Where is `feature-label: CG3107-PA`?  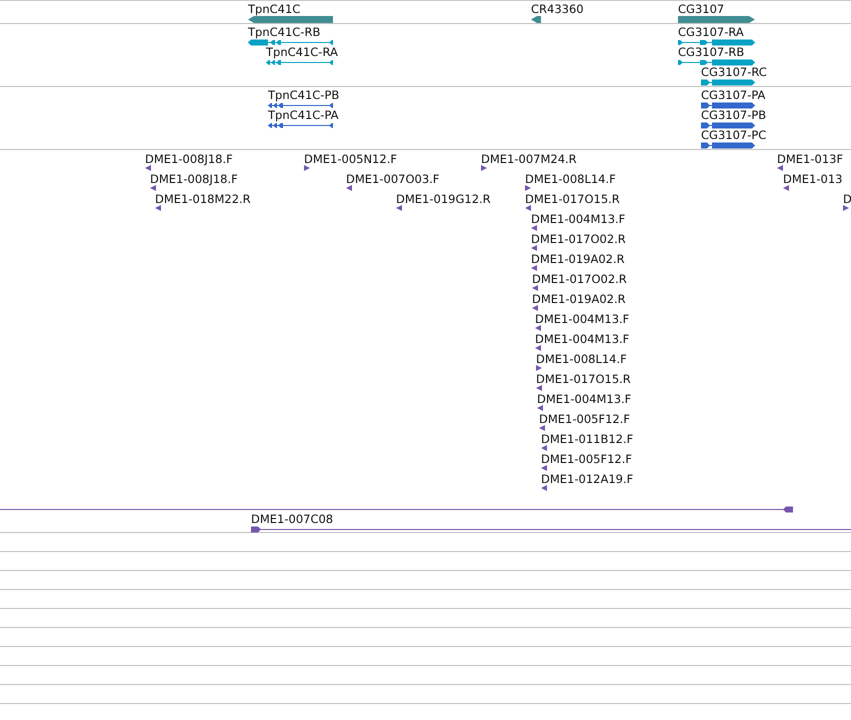 feature-label: CG3107-PA is located at coordinates (733, 95).